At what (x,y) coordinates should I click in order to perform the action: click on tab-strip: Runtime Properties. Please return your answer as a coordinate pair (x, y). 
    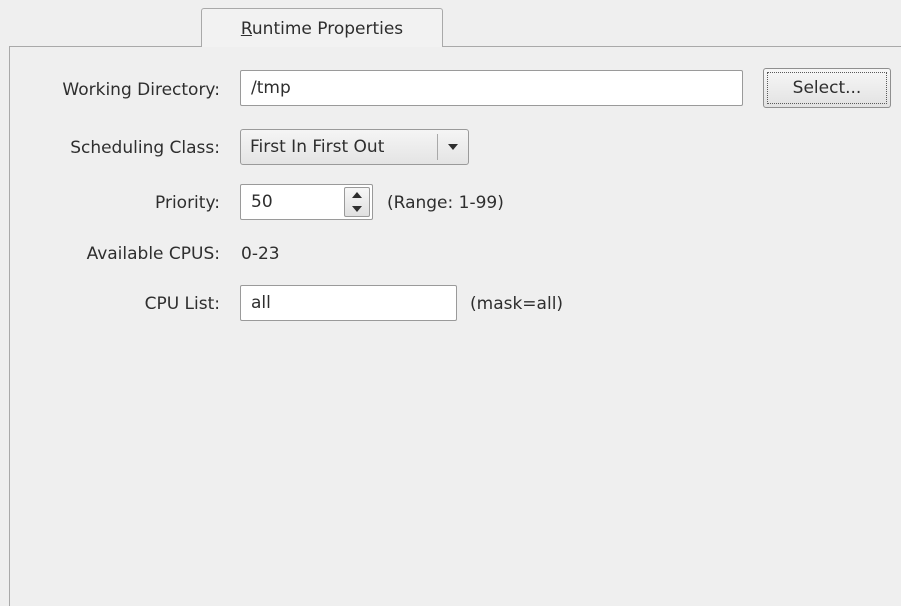
    Looking at the image, I should click on (450, 23).